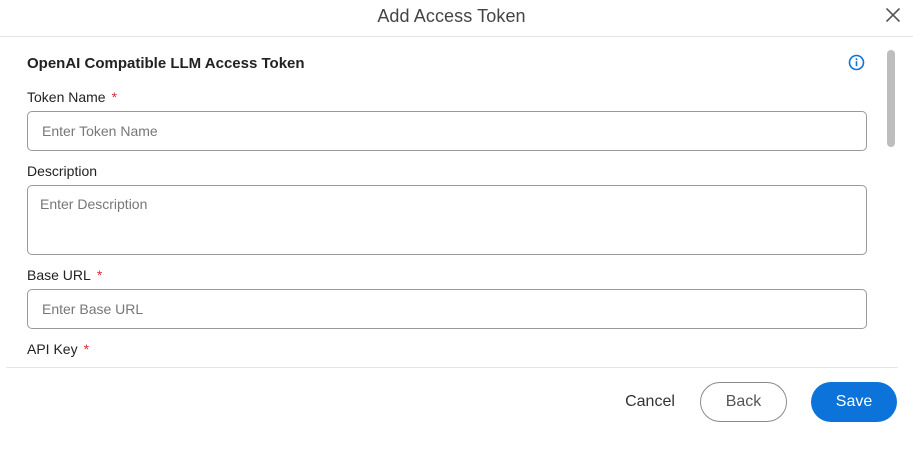  I want to click on description-label: Description, so click(62, 171).